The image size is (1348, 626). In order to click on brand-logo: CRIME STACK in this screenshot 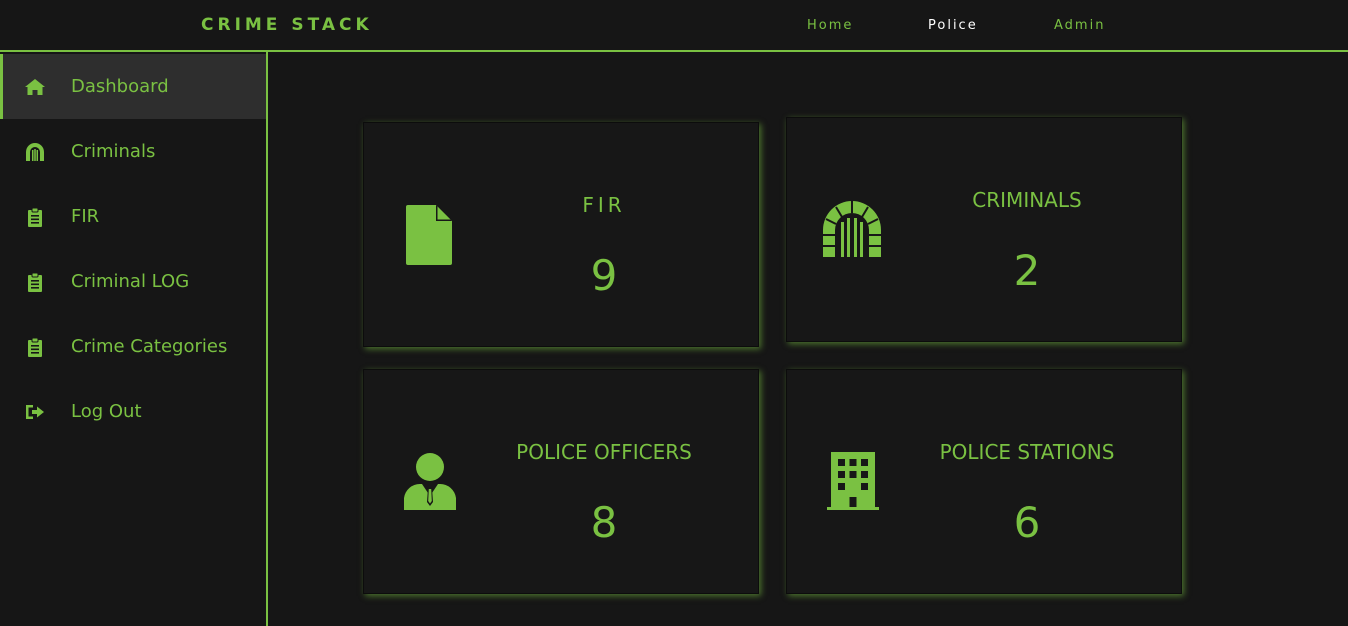, I will do `click(287, 25)`.